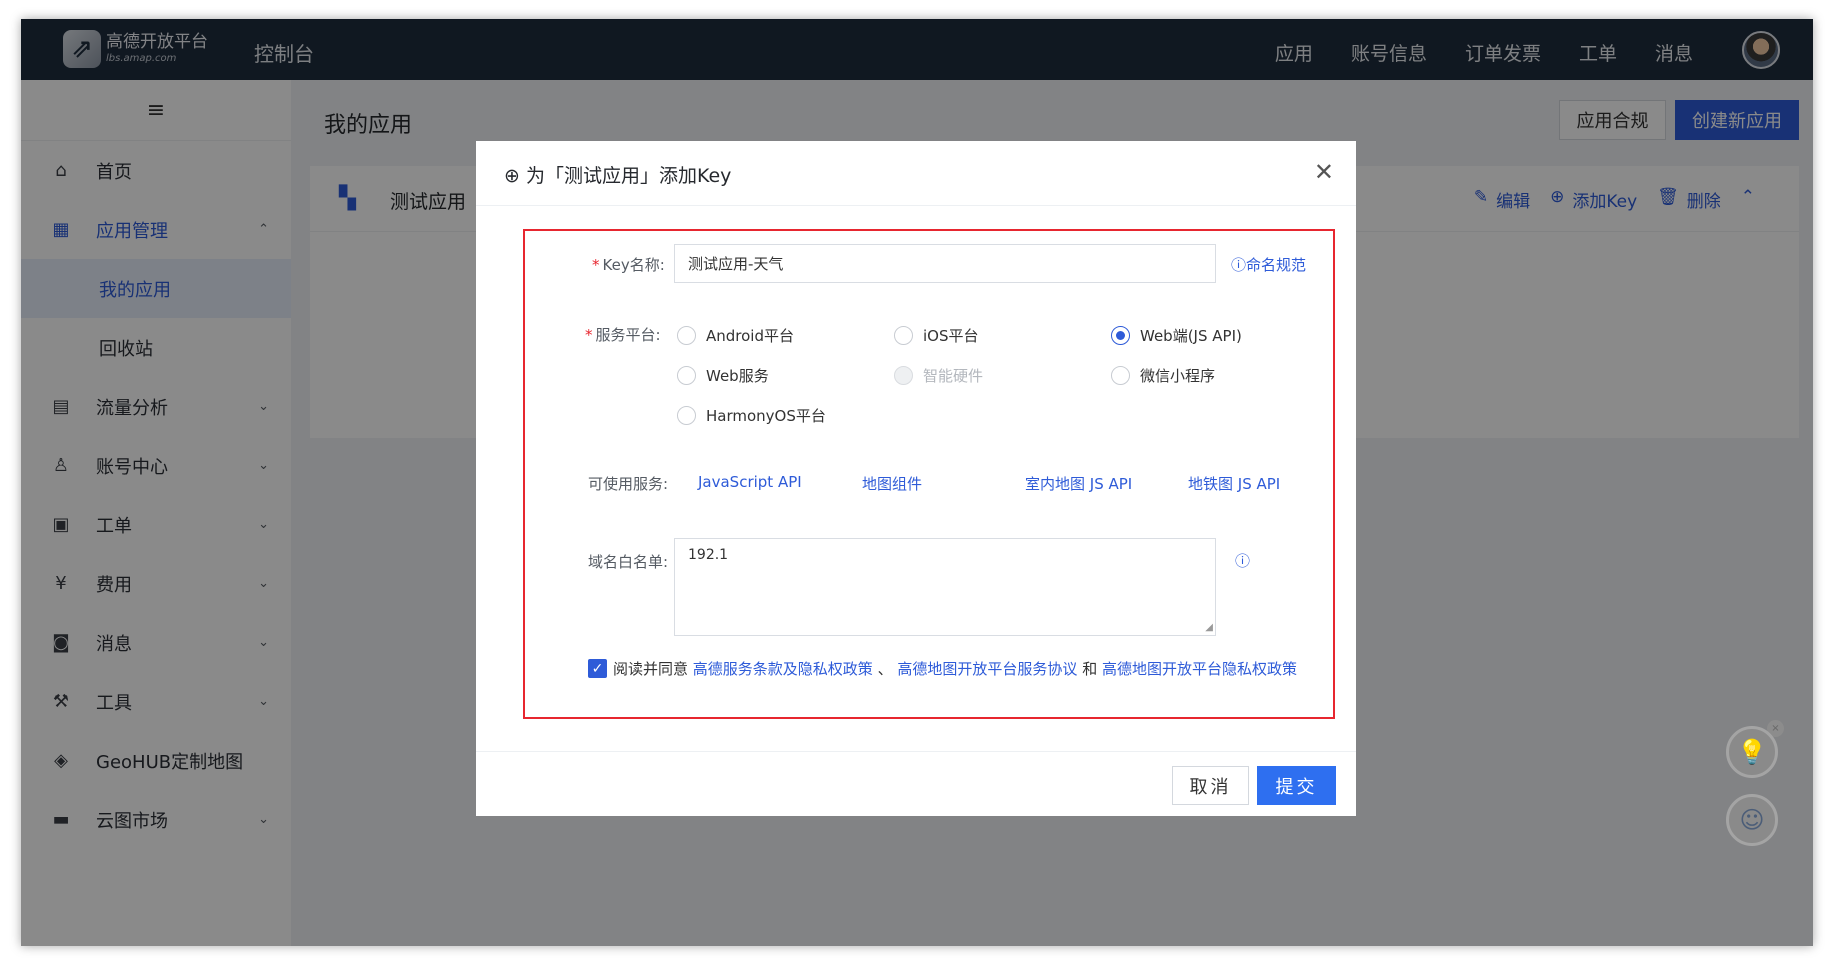 Image resolution: width=1833 pixels, height=970 pixels. What do you see at coordinates (903, 375) in the screenshot?
I see `radio-circle-disabled` at bounding box center [903, 375].